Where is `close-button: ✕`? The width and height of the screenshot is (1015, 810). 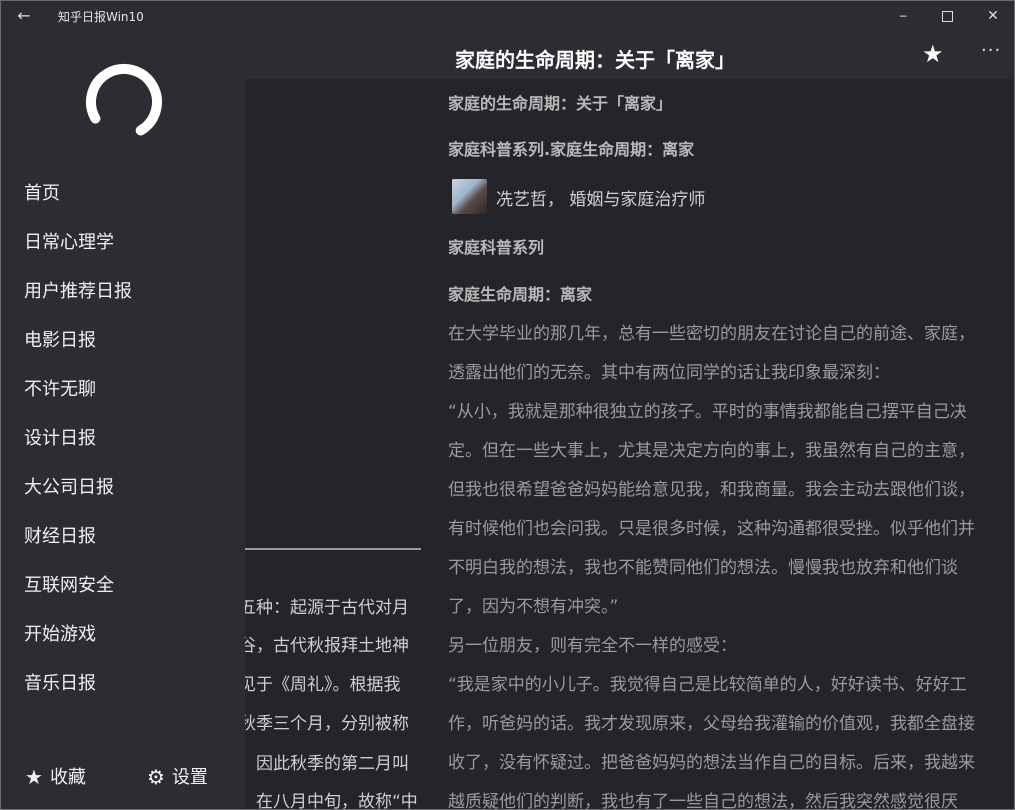
close-button: ✕ is located at coordinates (992, 16).